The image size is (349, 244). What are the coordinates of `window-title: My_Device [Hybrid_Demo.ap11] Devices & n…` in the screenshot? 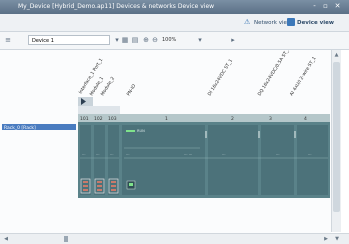 It's located at (116, 6).